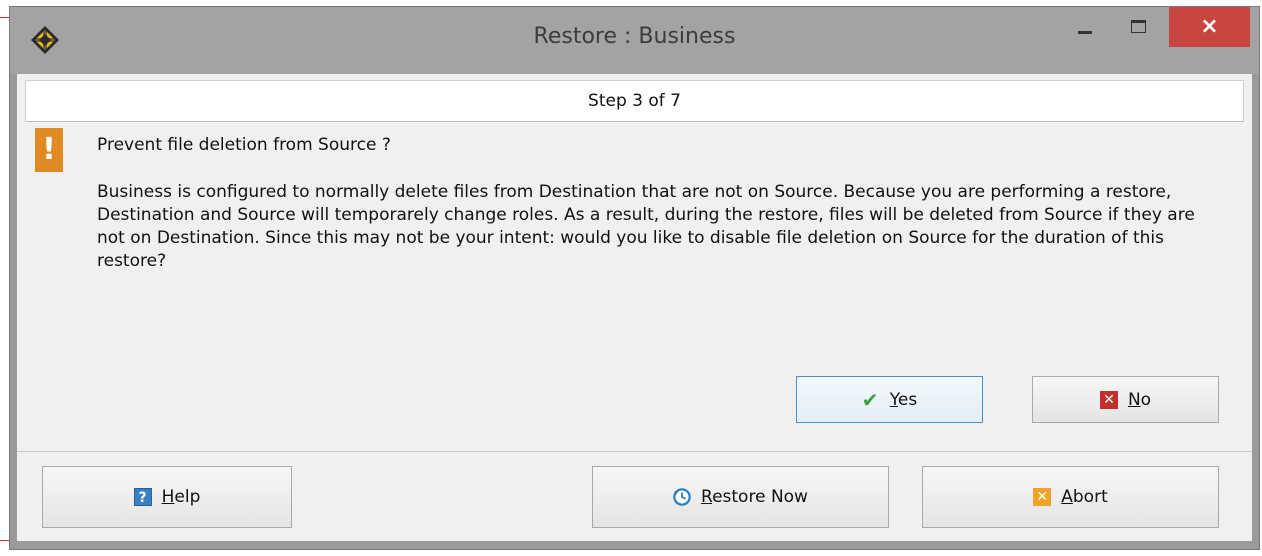 The width and height of the screenshot is (1262, 556). What do you see at coordinates (142, 497) in the screenshot?
I see `help-question-icon: ?` at bounding box center [142, 497].